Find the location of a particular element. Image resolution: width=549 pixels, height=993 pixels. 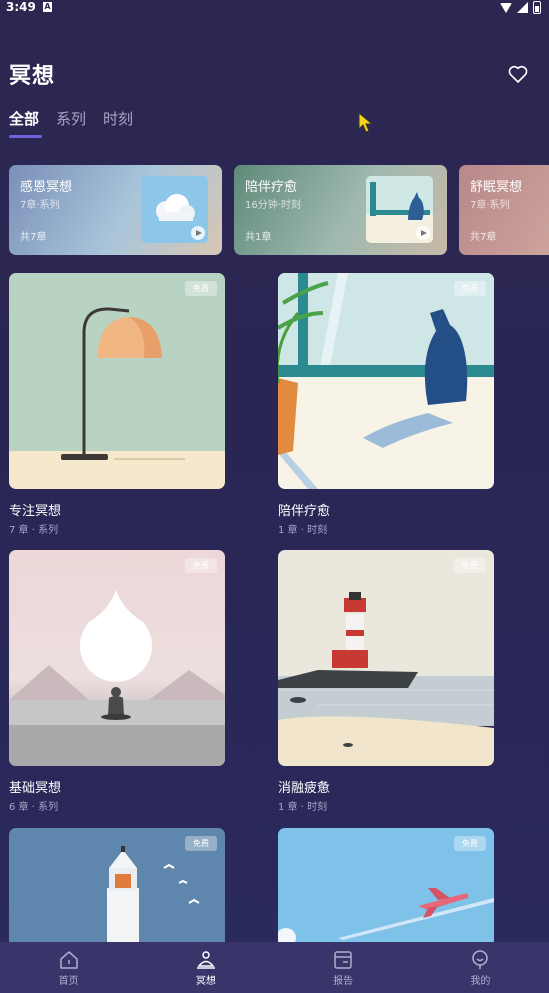

lighthouse-illustration is located at coordinates (386, 658).